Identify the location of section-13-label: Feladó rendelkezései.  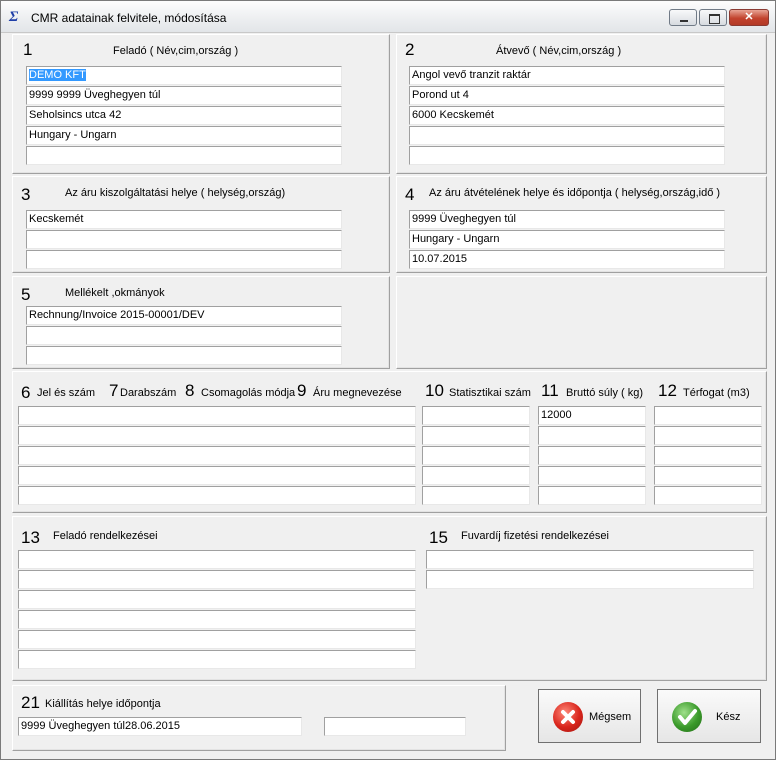
(105, 536).